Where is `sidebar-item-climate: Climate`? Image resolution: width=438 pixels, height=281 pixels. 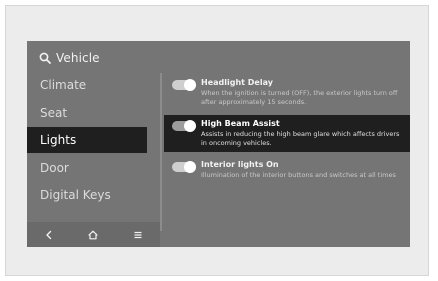 sidebar-item-climate: Climate is located at coordinates (93, 85).